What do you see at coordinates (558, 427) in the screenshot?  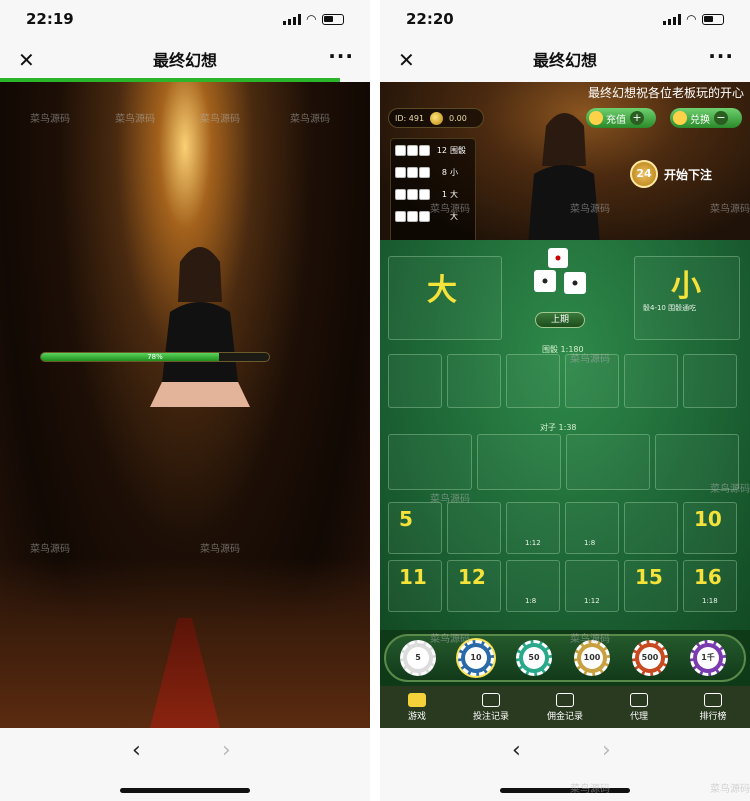 I see `pair-odds-label: 对子 1:38` at bounding box center [558, 427].